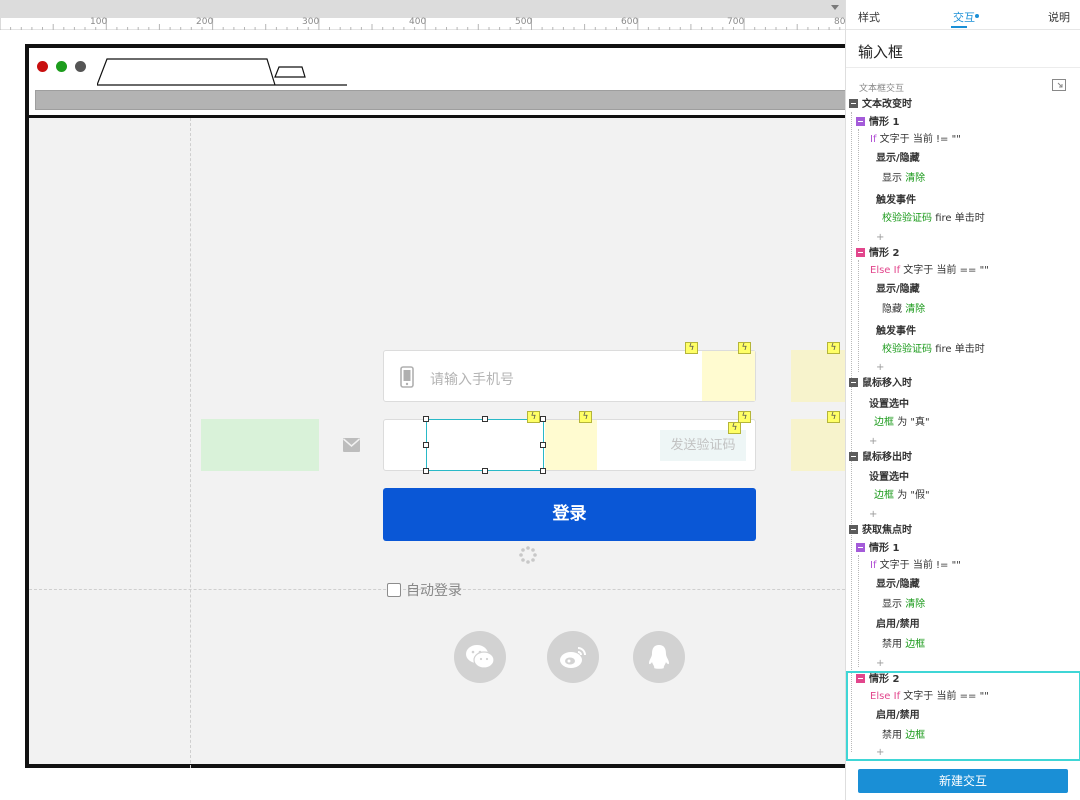  Describe the element at coordinates (573, 657) in the screenshot. I see `weibo-login-button` at that location.